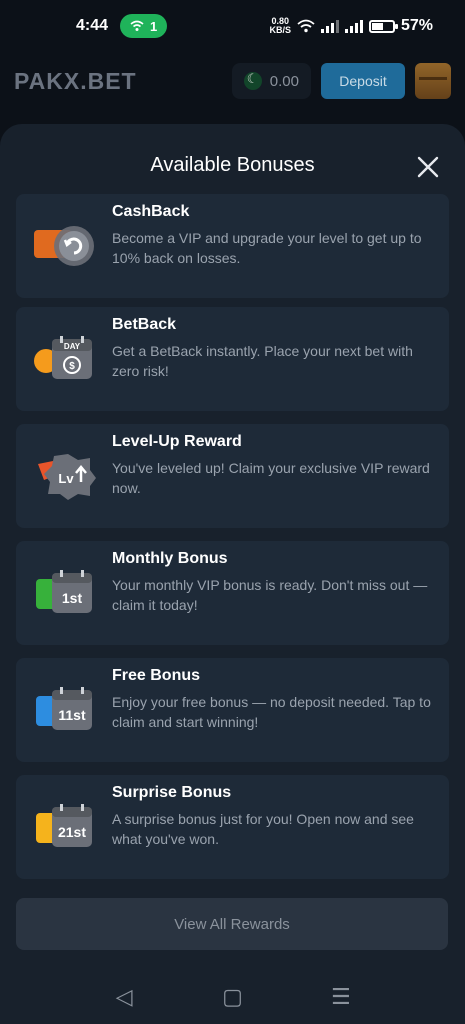  I want to click on modal-title: Available Bonuses, so click(232, 165).